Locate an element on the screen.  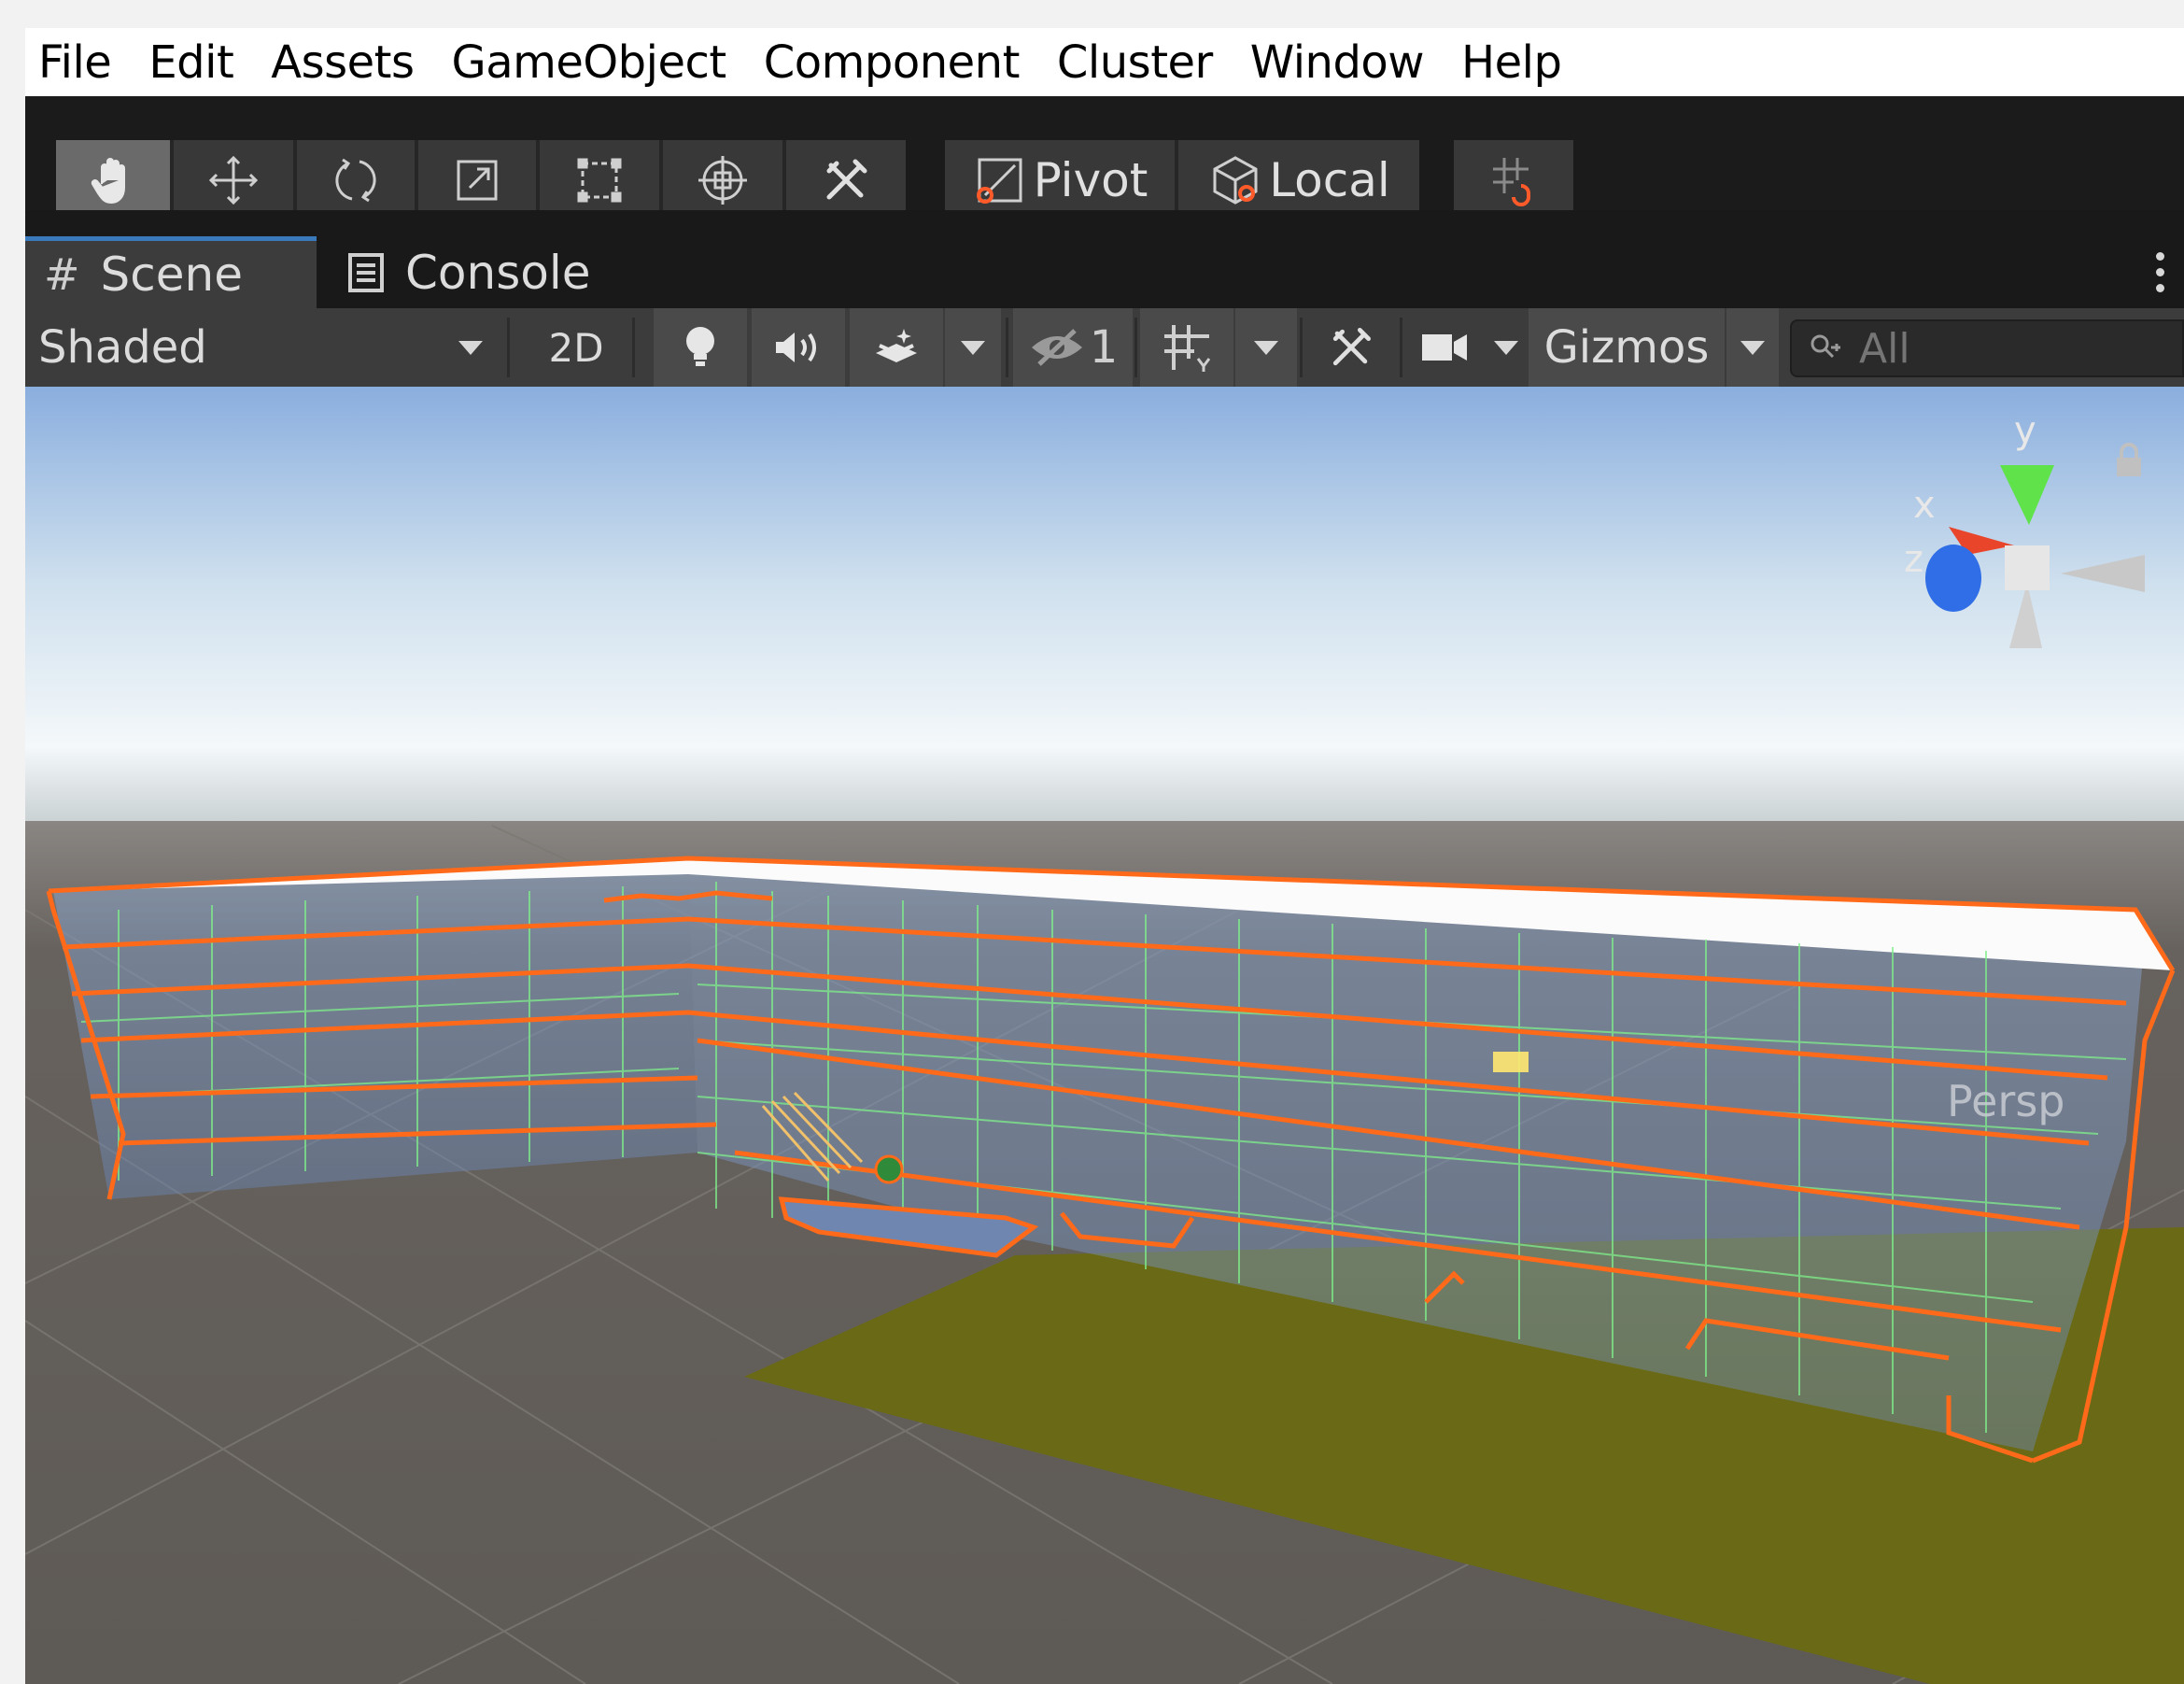
yellow-marker-object is located at coordinates (1511, 1062).